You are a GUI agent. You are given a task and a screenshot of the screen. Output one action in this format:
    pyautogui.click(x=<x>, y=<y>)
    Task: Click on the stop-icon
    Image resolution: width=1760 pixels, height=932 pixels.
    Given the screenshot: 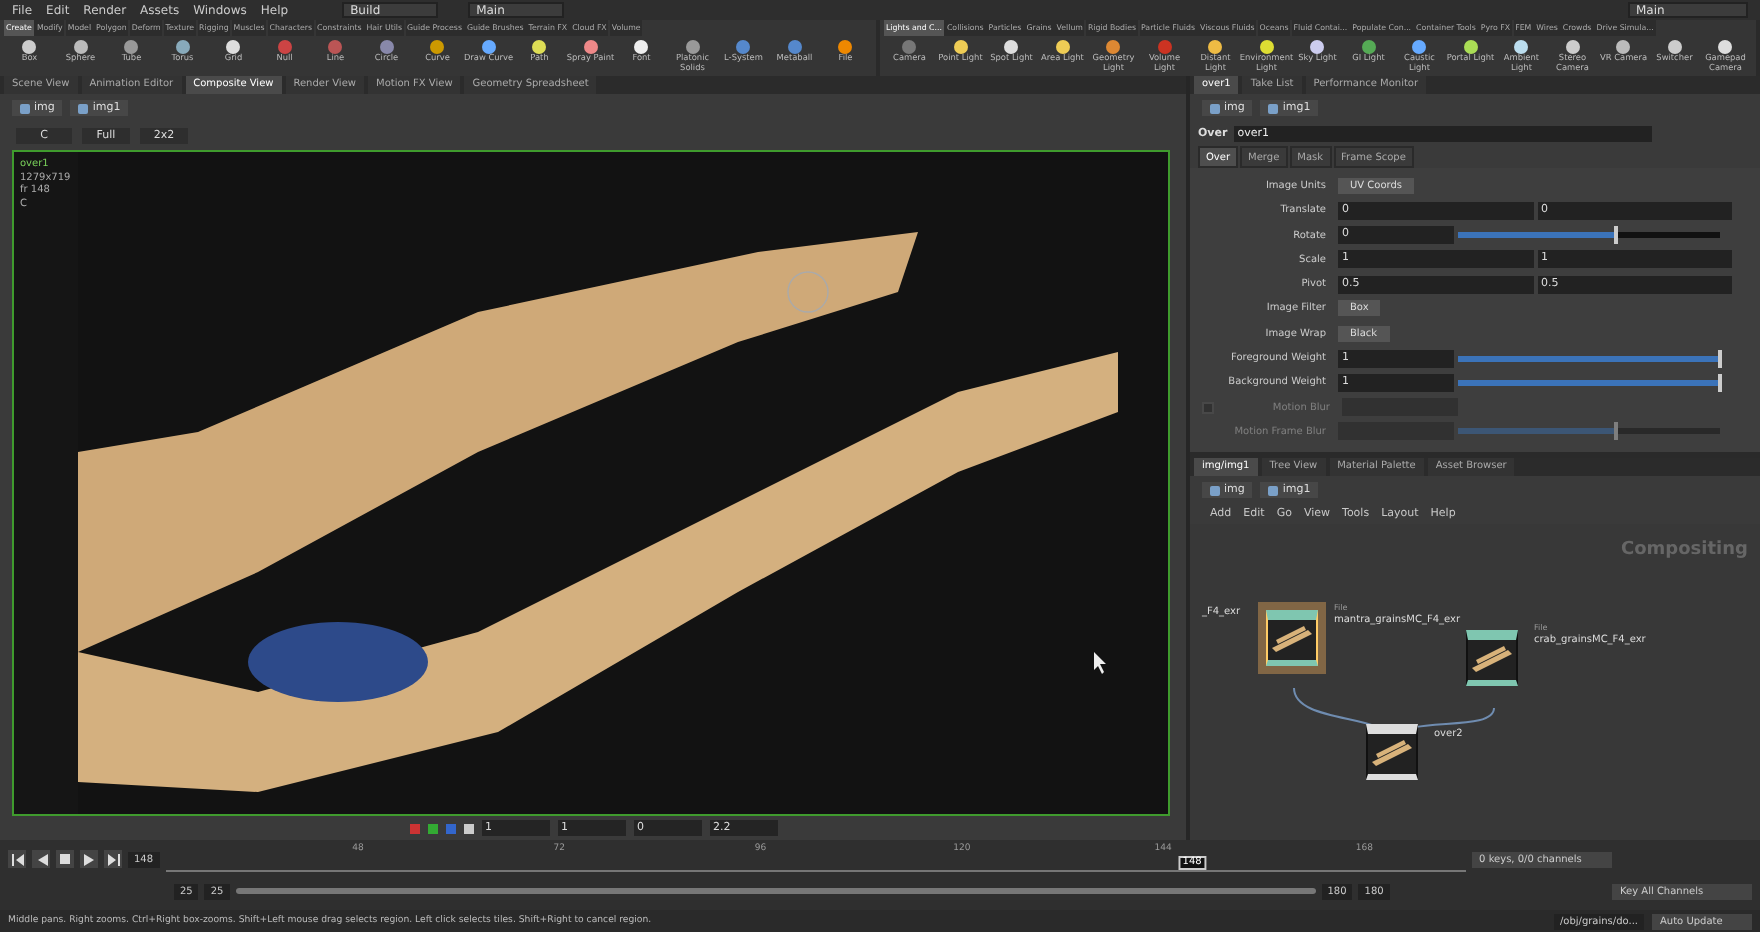 What is the action you would take?
    pyautogui.click(x=65, y=859)
    